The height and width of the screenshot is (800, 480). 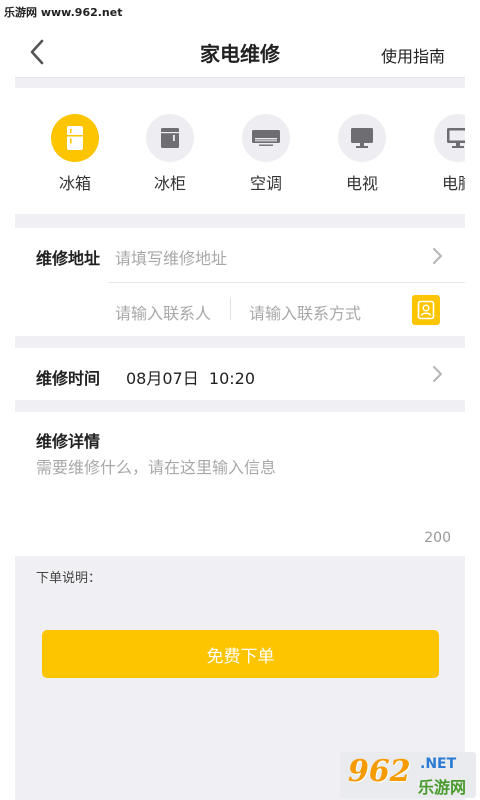 What do you see at coordinates (442, 787) in the screenshot?
I see `watermark-cn: 乐游网` at bounding box center [442, 787].